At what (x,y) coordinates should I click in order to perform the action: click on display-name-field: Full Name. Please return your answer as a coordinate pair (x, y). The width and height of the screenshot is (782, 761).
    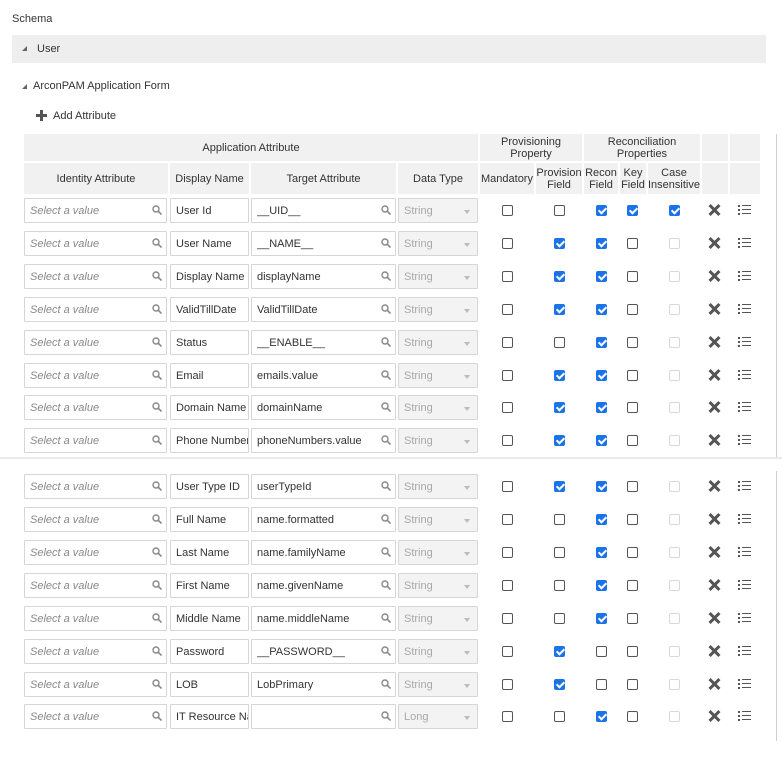
    Looking at the image, I should click on (209, 519).